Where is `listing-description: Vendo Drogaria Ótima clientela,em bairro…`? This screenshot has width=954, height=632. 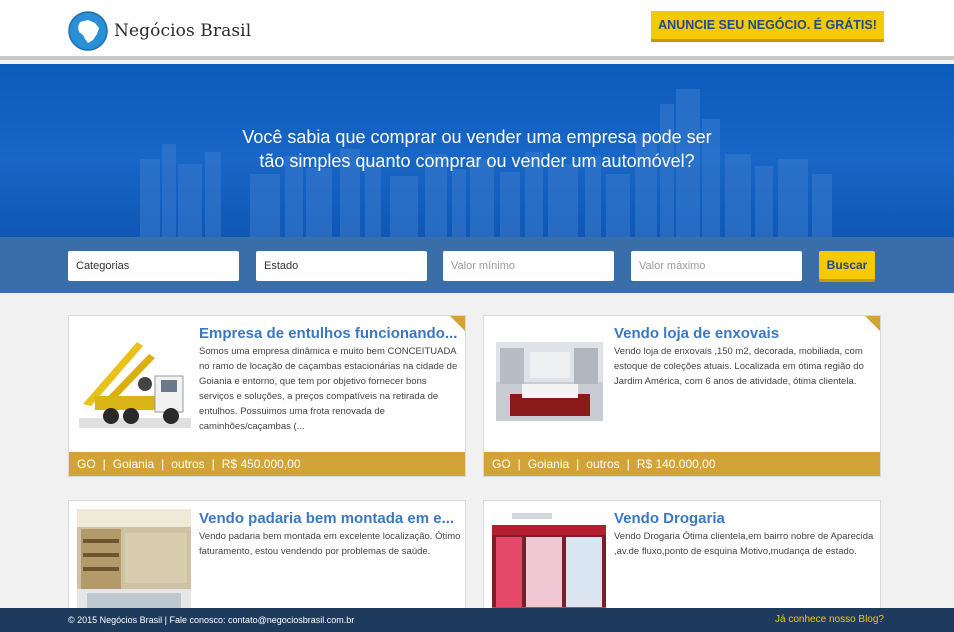
listing-description: Vendo Drogaria Ótima clientela,em bairro… is located at coordinates (744, 544).